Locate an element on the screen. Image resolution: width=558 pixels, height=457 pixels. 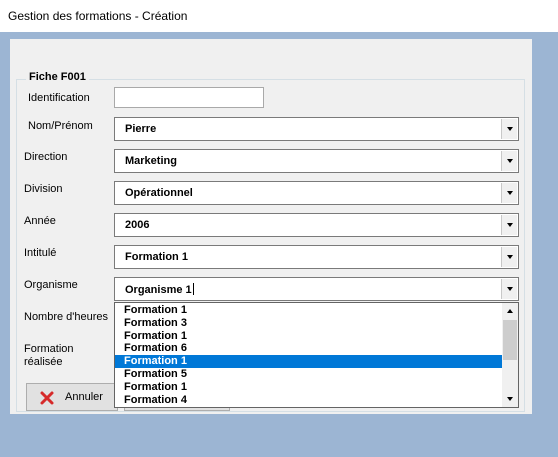
intitule-dropdown-button is located at coordinates (509, 257).